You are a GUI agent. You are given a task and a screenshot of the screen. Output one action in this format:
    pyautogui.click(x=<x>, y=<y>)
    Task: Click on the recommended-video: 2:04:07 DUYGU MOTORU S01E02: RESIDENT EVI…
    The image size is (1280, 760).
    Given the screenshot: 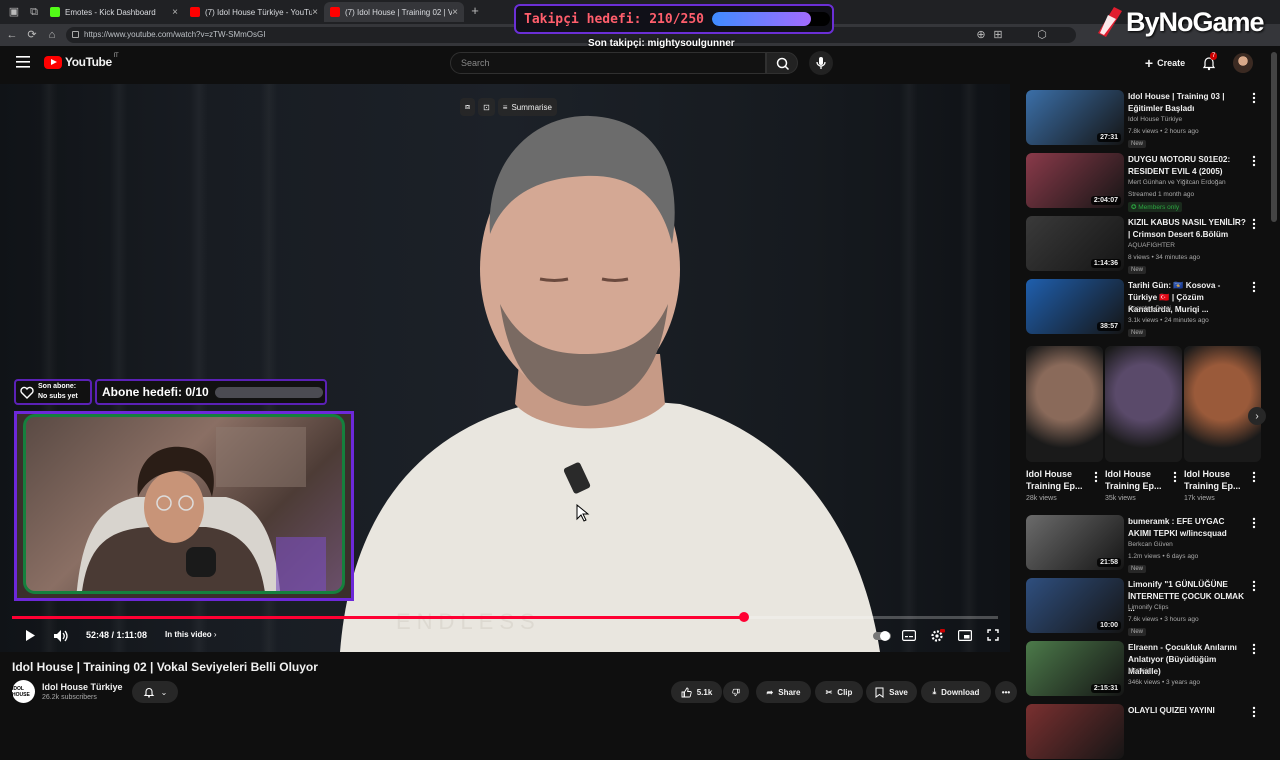 What is the action you would take?
    pyautogui.click(x=1144, y=180)
    